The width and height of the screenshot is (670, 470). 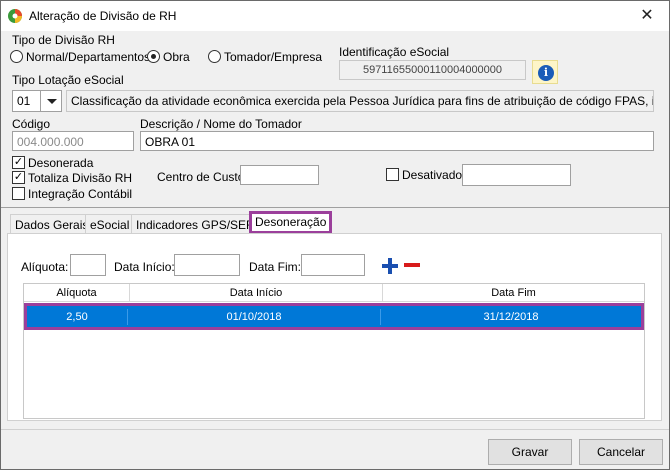 What do you see at coordinates (68, 80) in the screenshot?
I see `tipo-lotacao-label: Tipo Lotação eSocial` at bounding box center [68, 80].